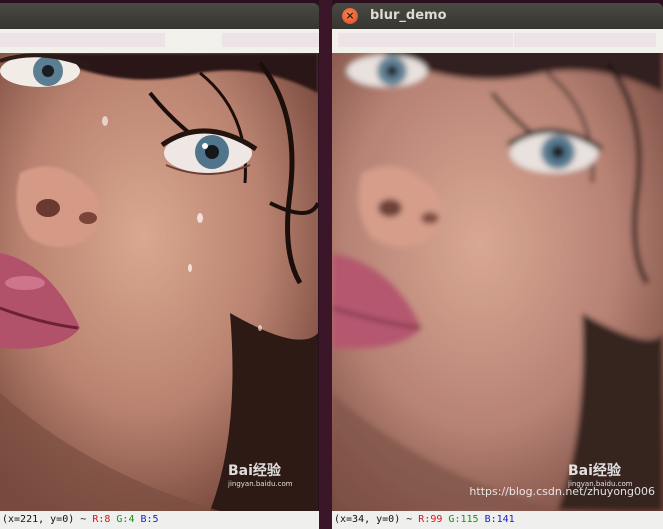 The height and width of the screenshot is (529, 663). Describe the element at coordinates (350, 16) in the screenshot. I see `close-icon: ×` at that location.